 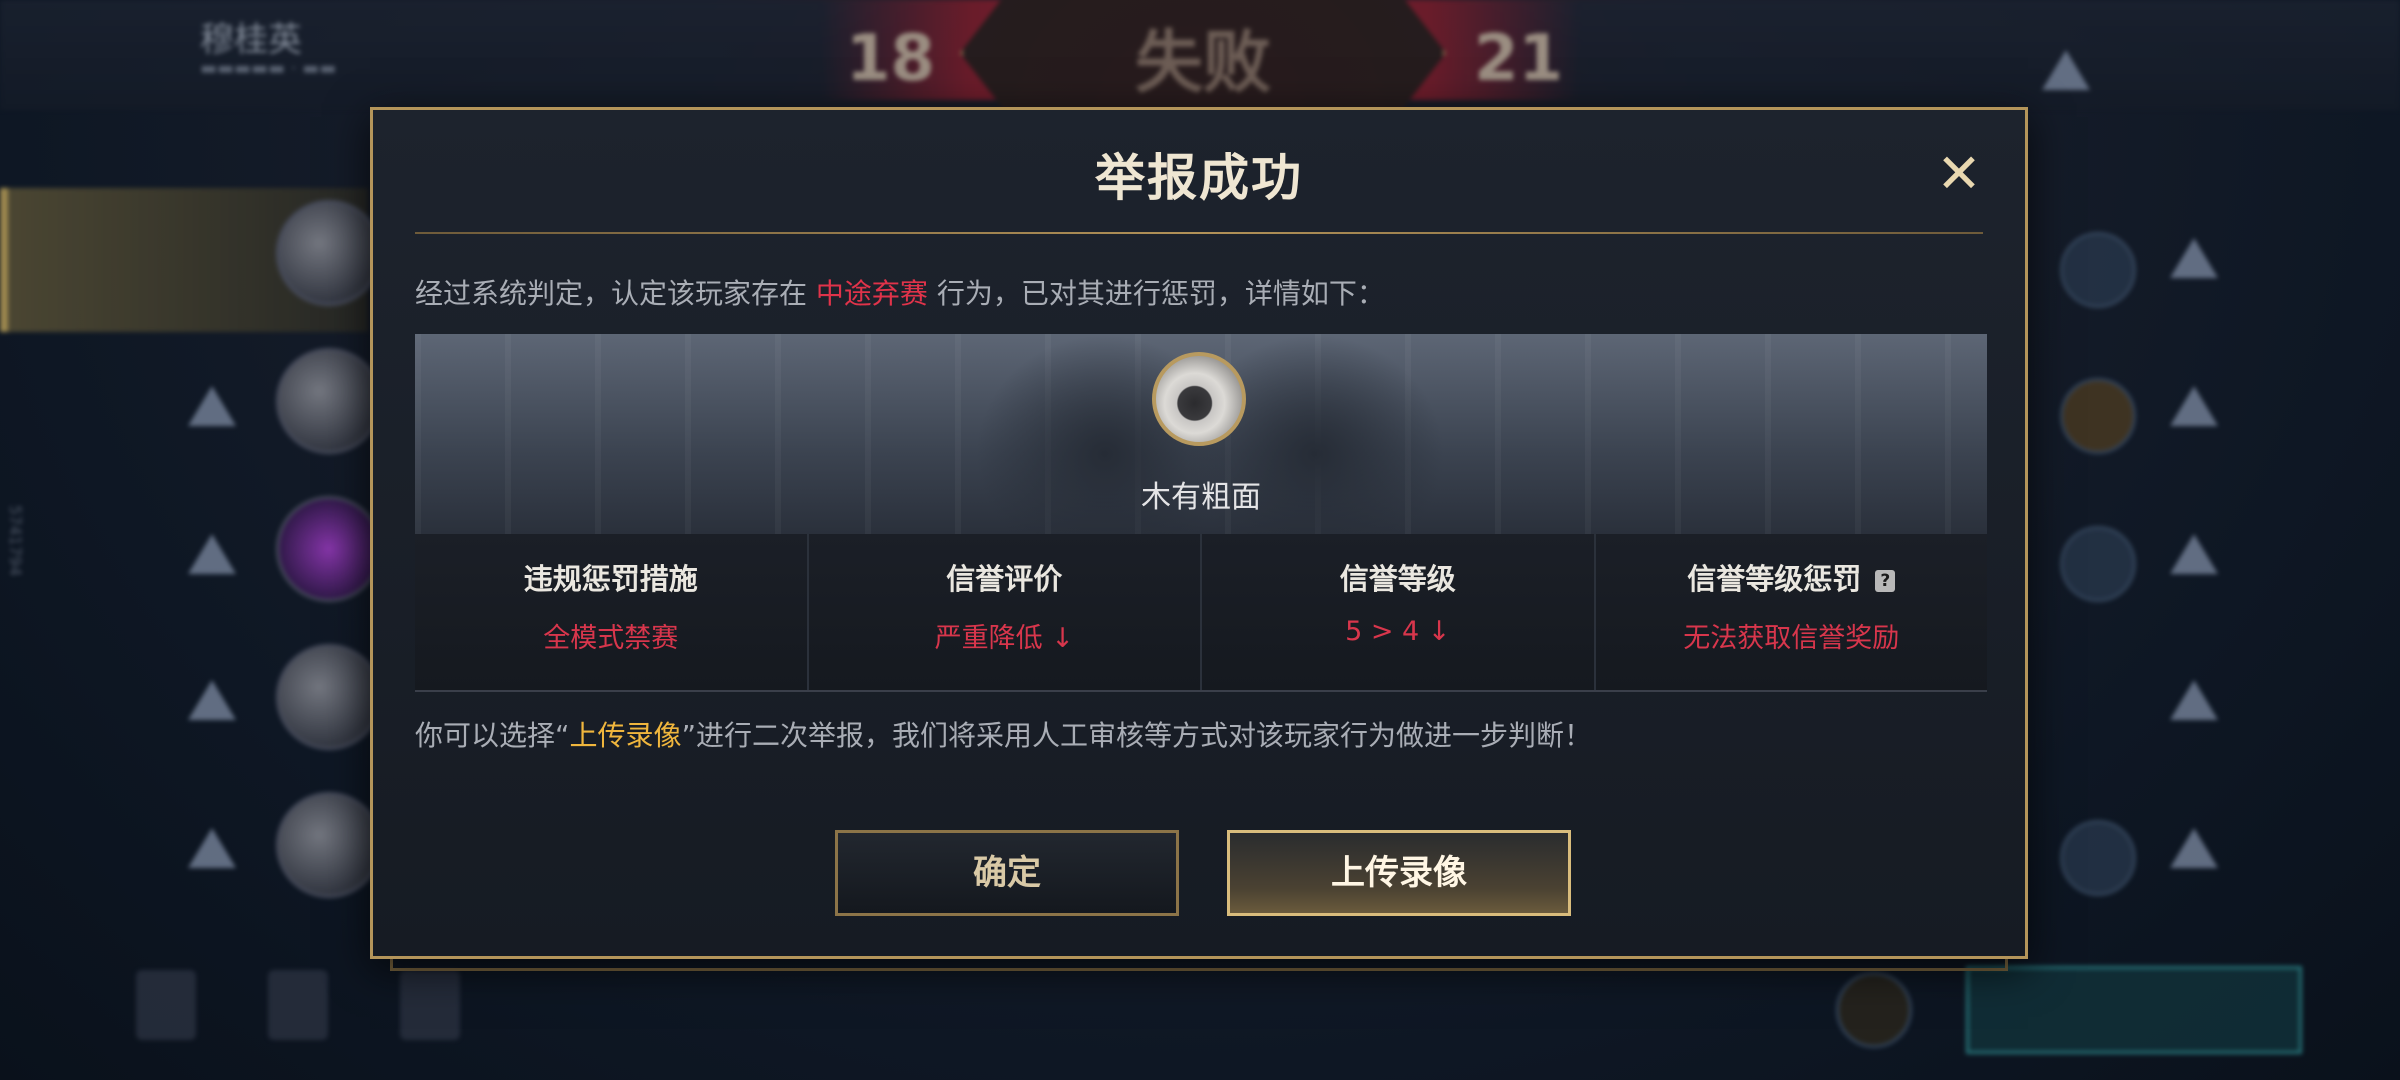 I want to click on dialog-title: 举报成功, so click(x=1199, y=178).